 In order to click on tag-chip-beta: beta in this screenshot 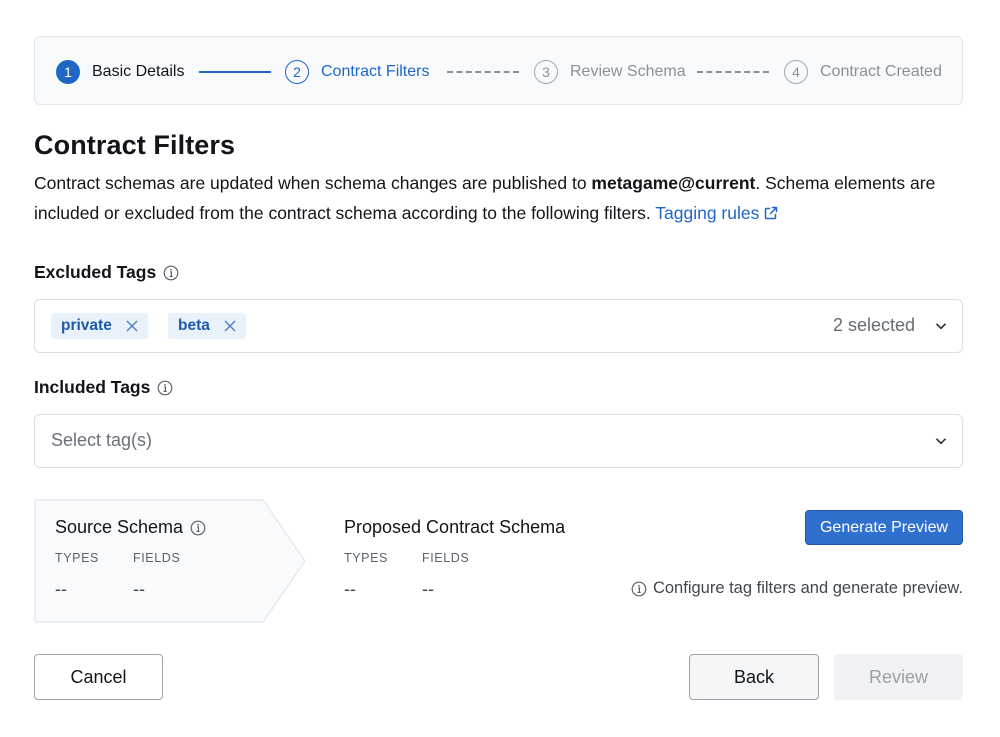, I will do `click(207, 326)`.